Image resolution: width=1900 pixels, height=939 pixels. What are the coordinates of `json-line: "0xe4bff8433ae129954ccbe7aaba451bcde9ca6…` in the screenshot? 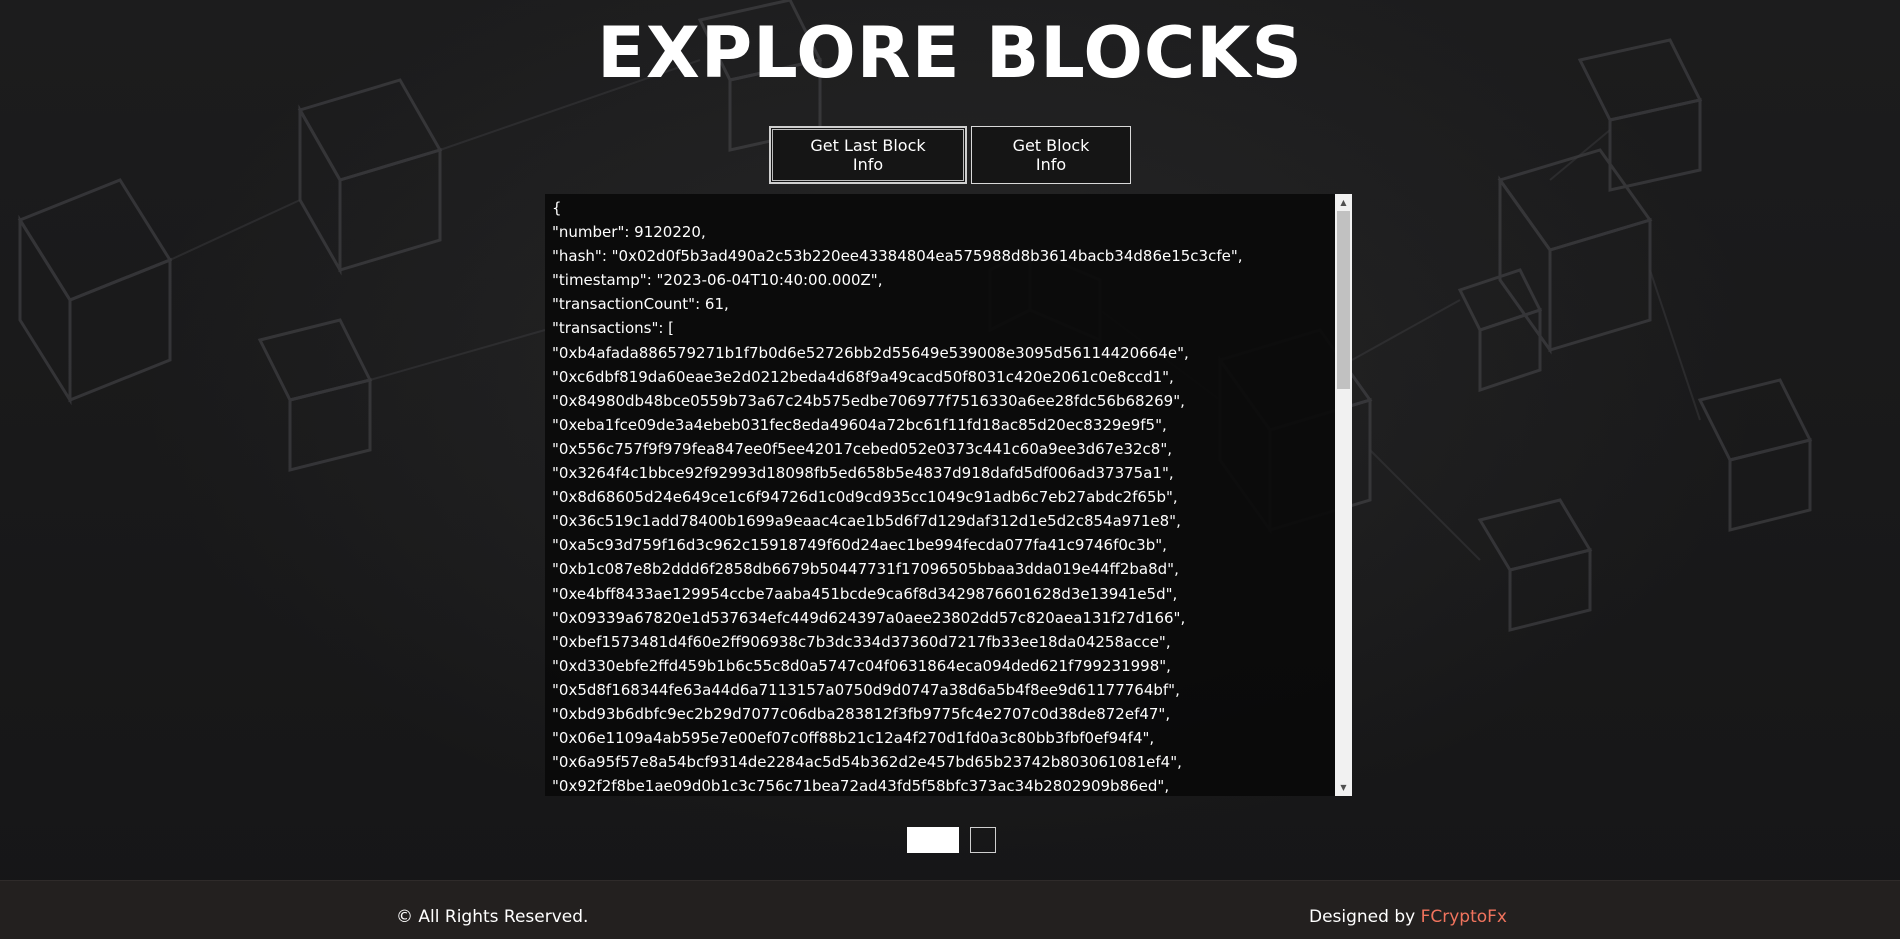 It's located at (865, 593).